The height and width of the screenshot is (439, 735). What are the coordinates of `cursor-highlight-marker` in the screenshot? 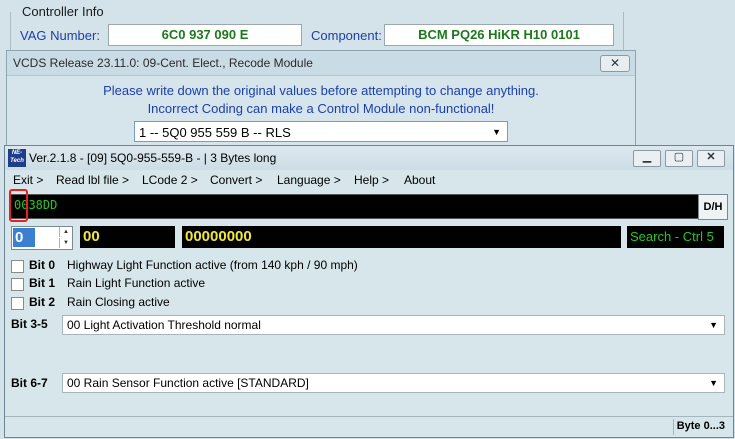 It's located at (18, 205).